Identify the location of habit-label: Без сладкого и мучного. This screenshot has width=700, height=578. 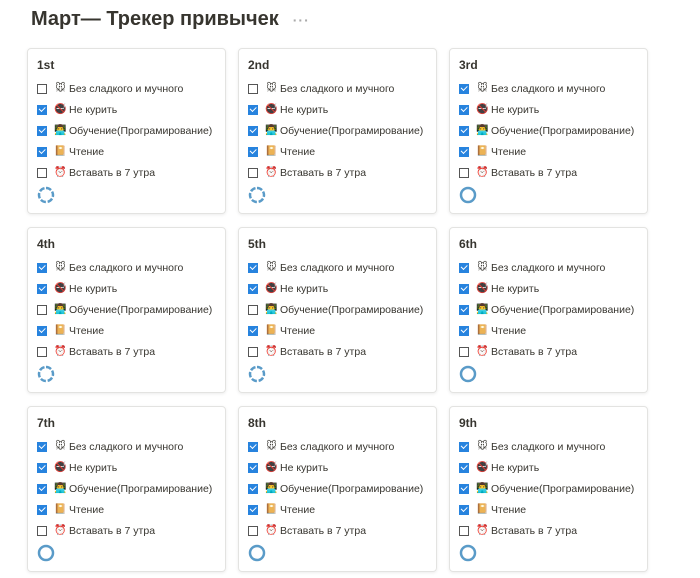
(337, 267).